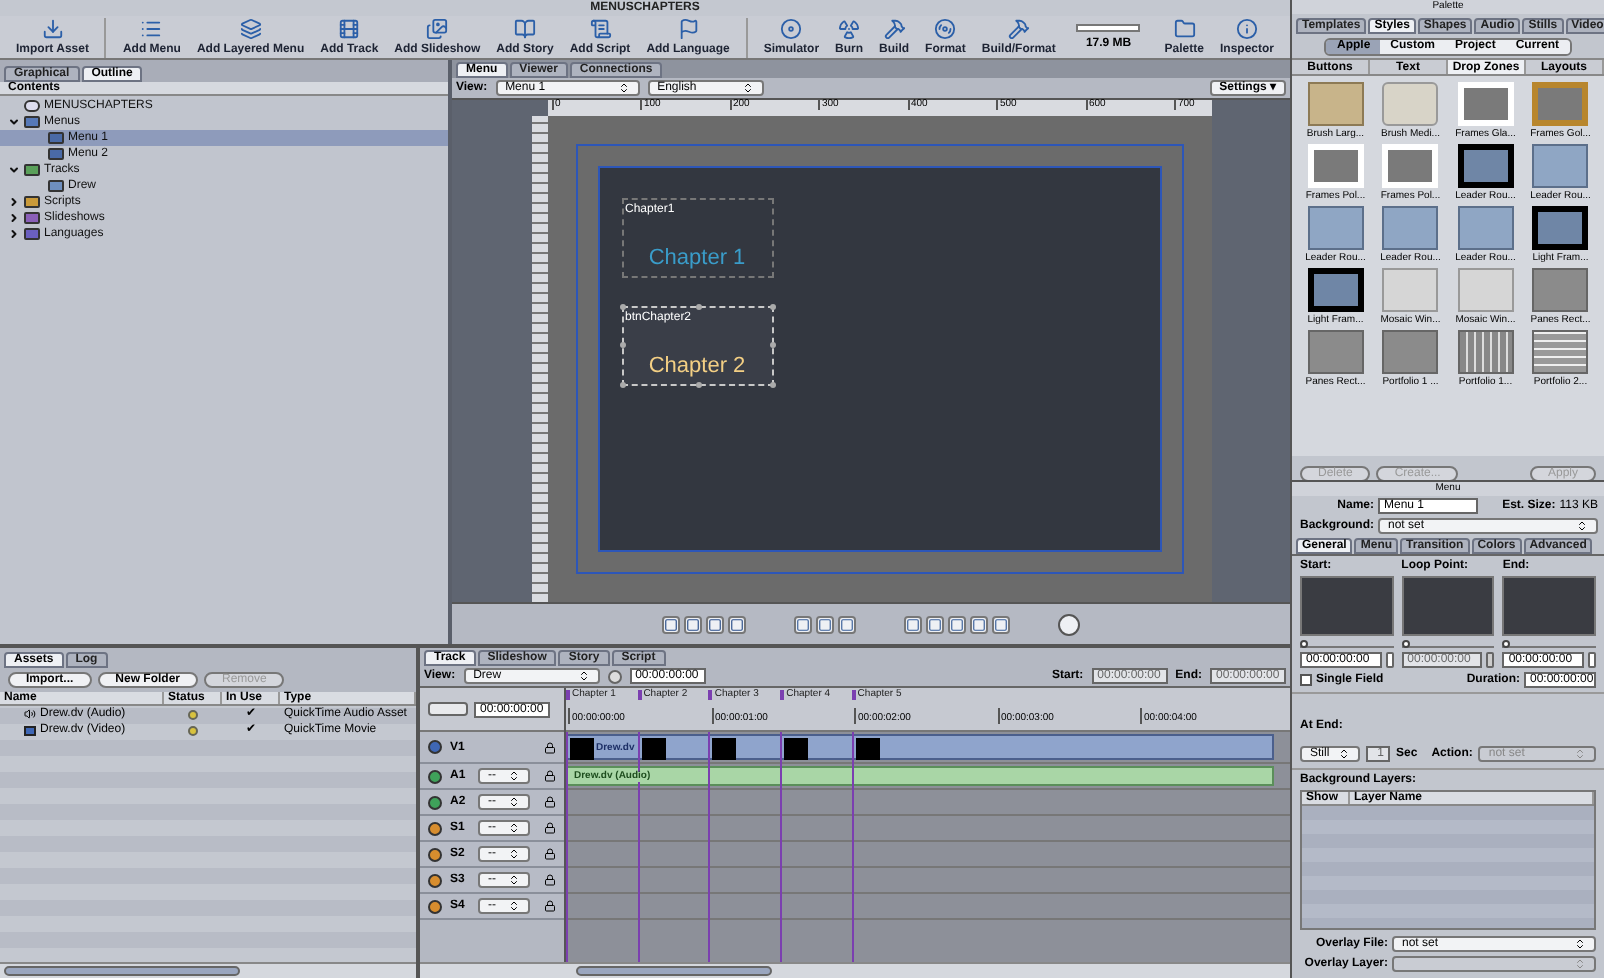 Image resolution: width=1604 pixels, height=978 pixels. Describe the element at coordinates (525, 29) in the screenshot. I see `book-icon` at that location.